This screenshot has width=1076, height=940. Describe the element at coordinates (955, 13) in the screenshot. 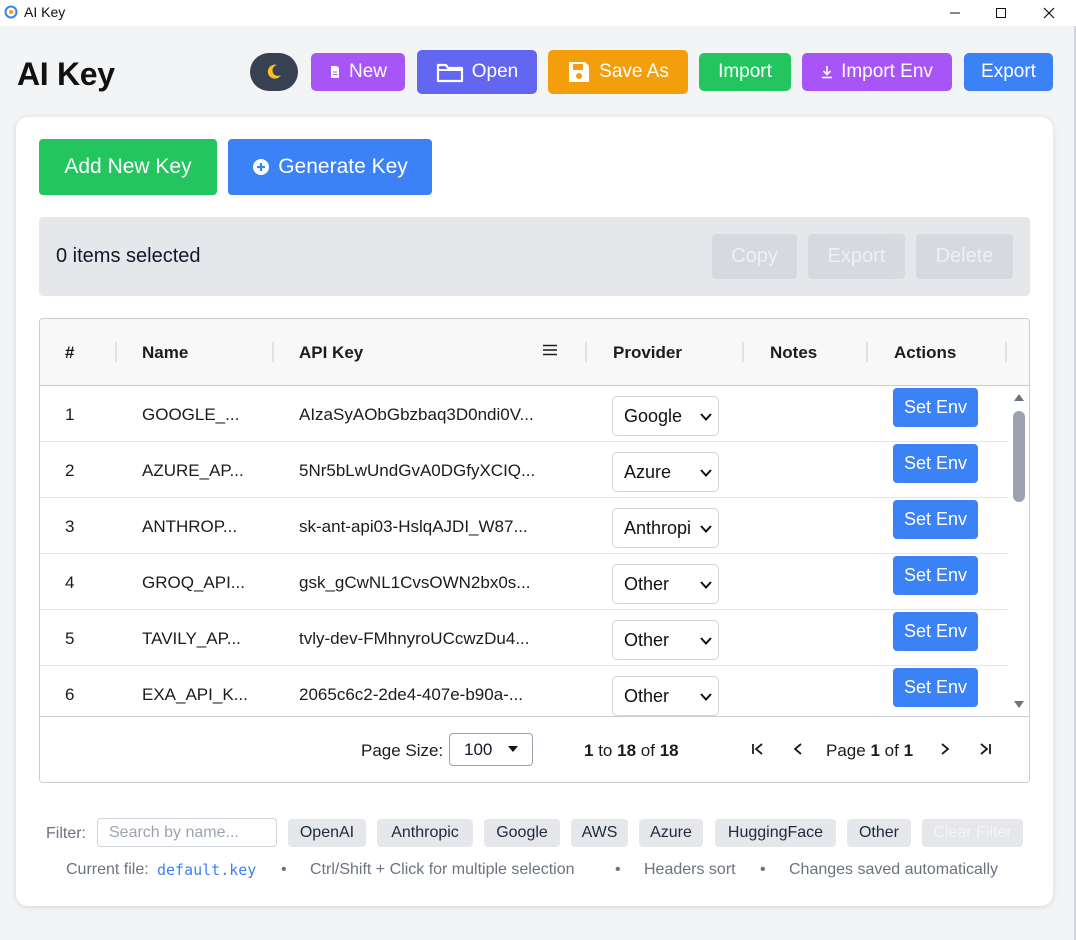

I see `window-minimize-button` at that location.